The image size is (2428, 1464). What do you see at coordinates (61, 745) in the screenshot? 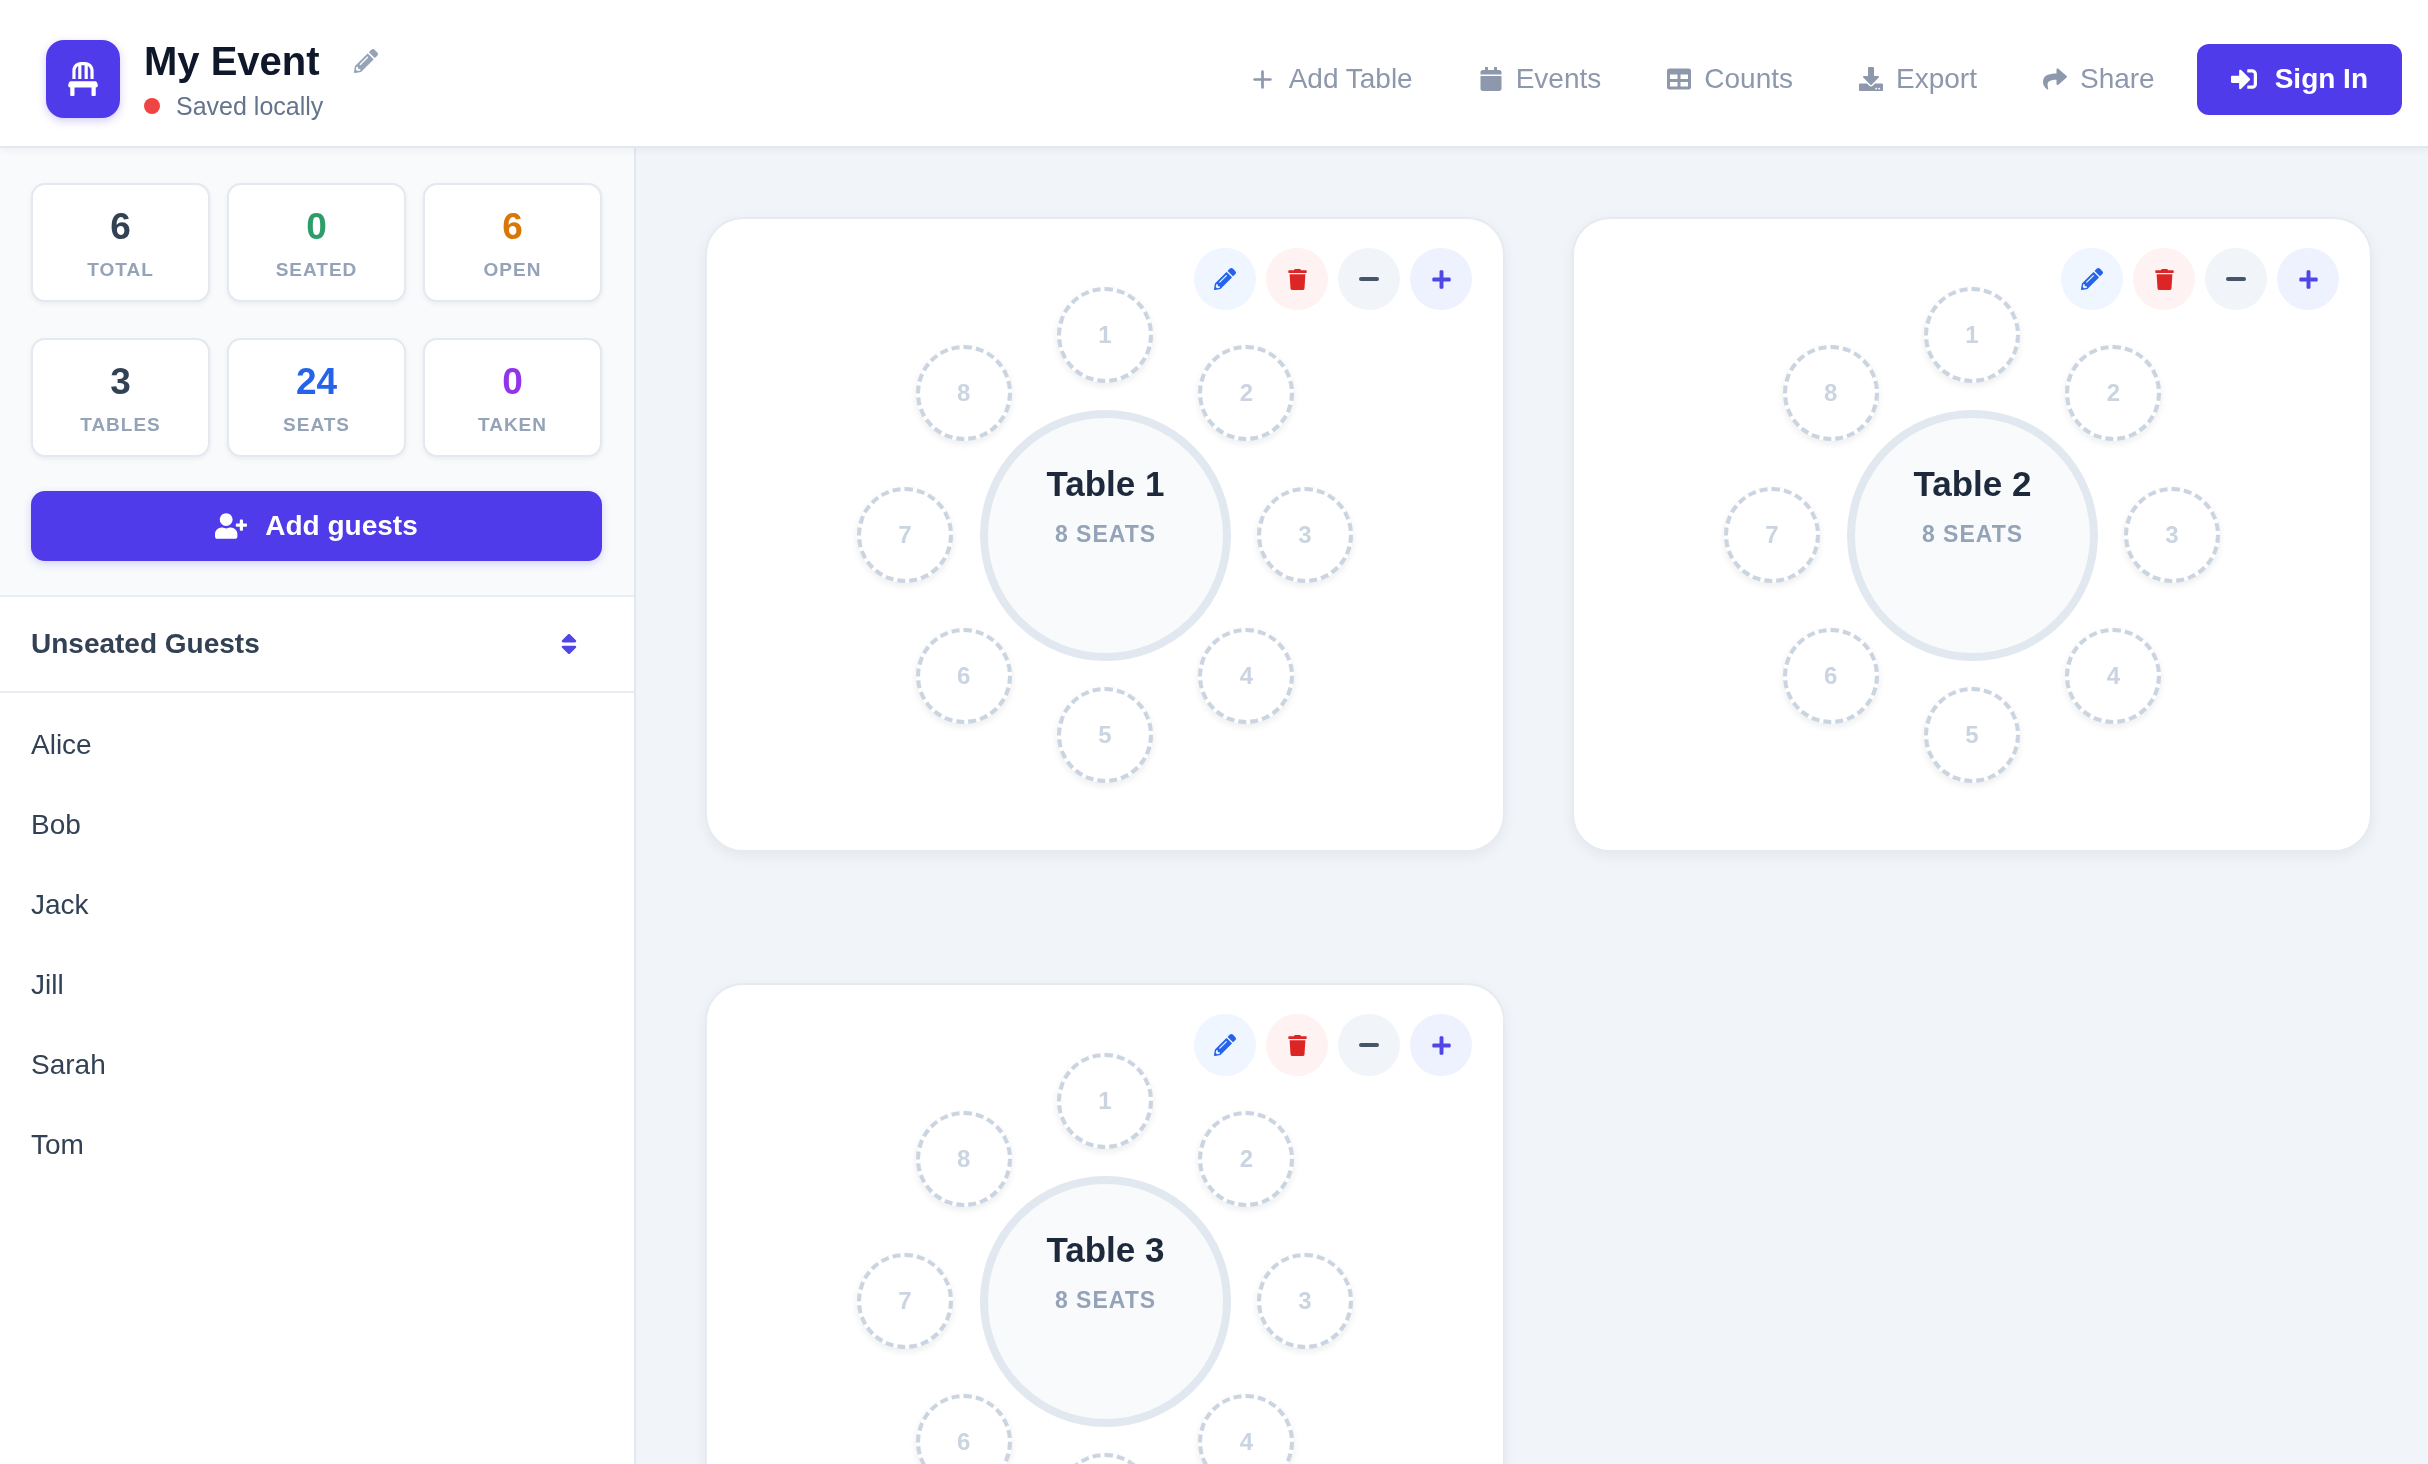
I see `guest-item: Alice` at bounding box center [61, 745].